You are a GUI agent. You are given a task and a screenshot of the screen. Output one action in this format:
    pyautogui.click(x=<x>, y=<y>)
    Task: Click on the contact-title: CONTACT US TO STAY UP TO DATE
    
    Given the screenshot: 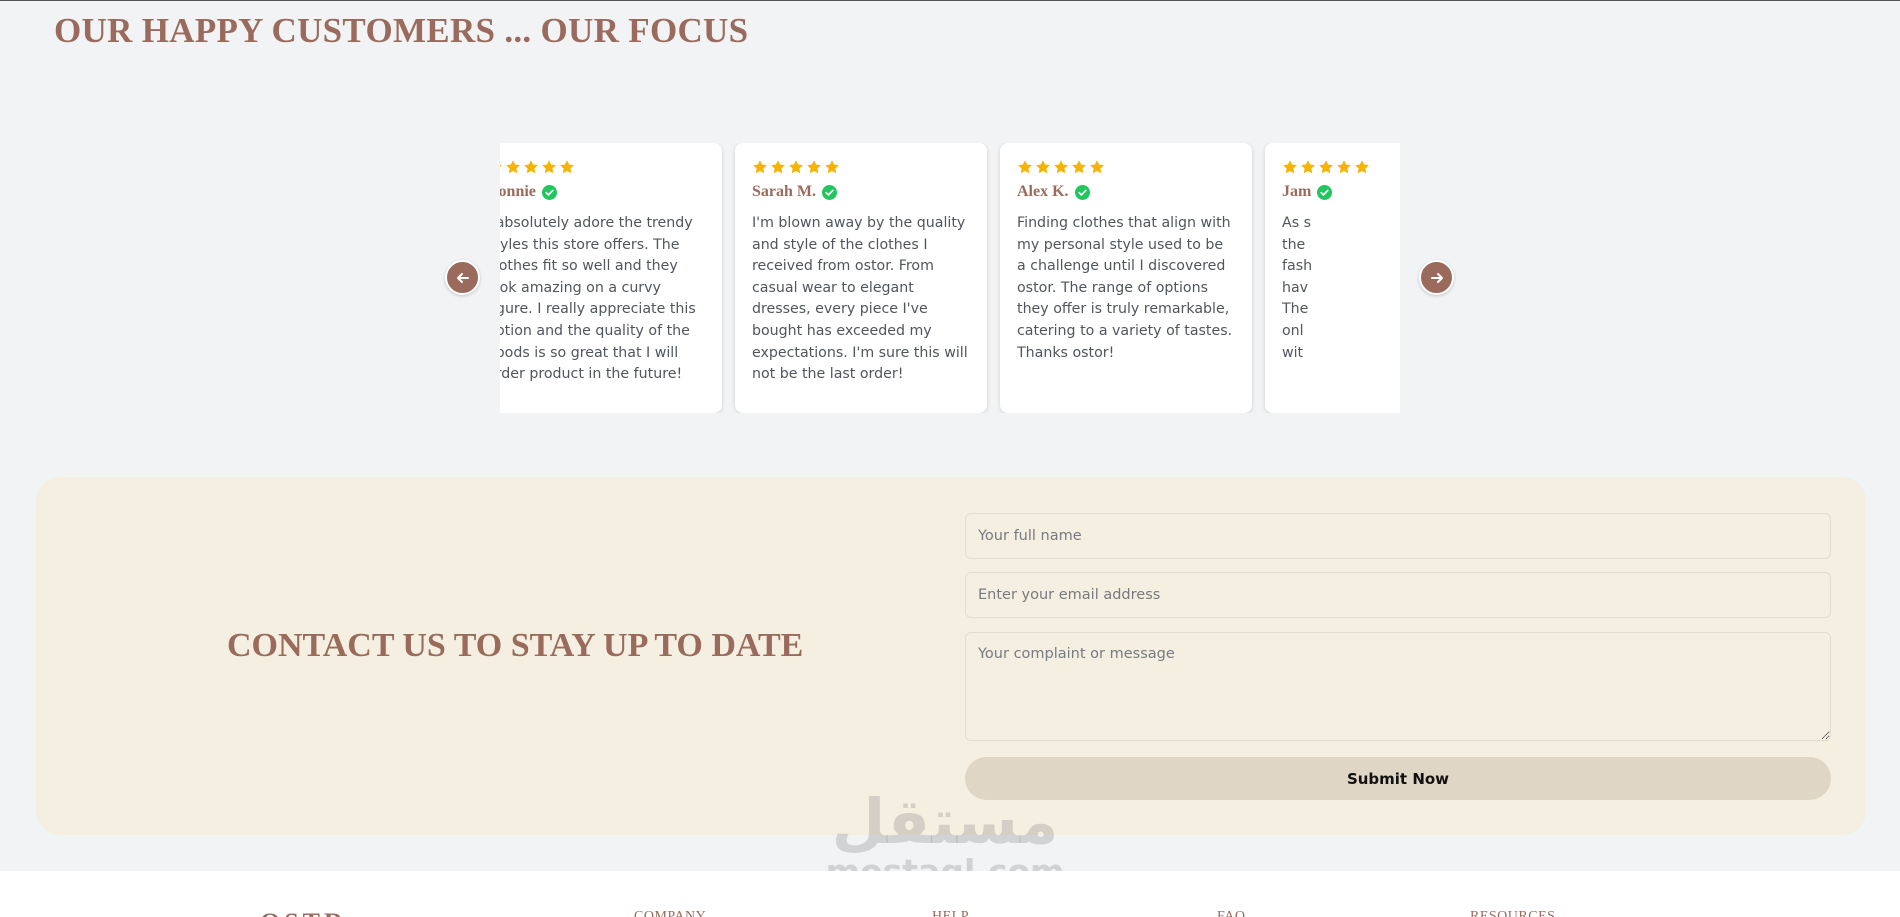 What is the action you would take?
    pyautogui.click(x=515, y=645)
    